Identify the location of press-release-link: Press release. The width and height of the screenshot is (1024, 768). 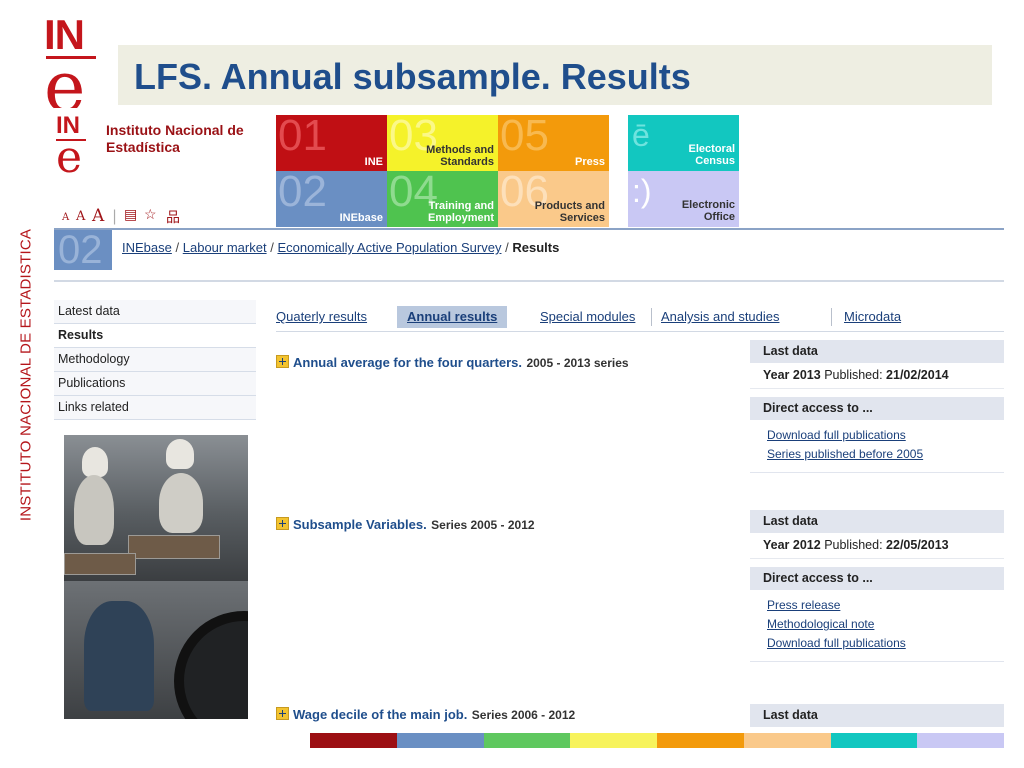
(885, 605).